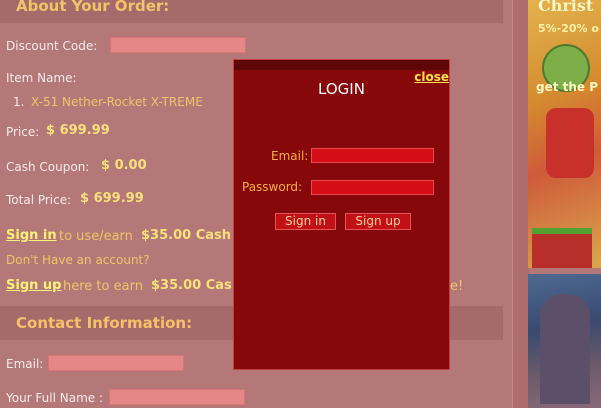 The image size is (601, 408). What do you see at coordinates (562, 248) in the screenshot?
I see `promo-gifts-icon` at bounding box center [562, 248].